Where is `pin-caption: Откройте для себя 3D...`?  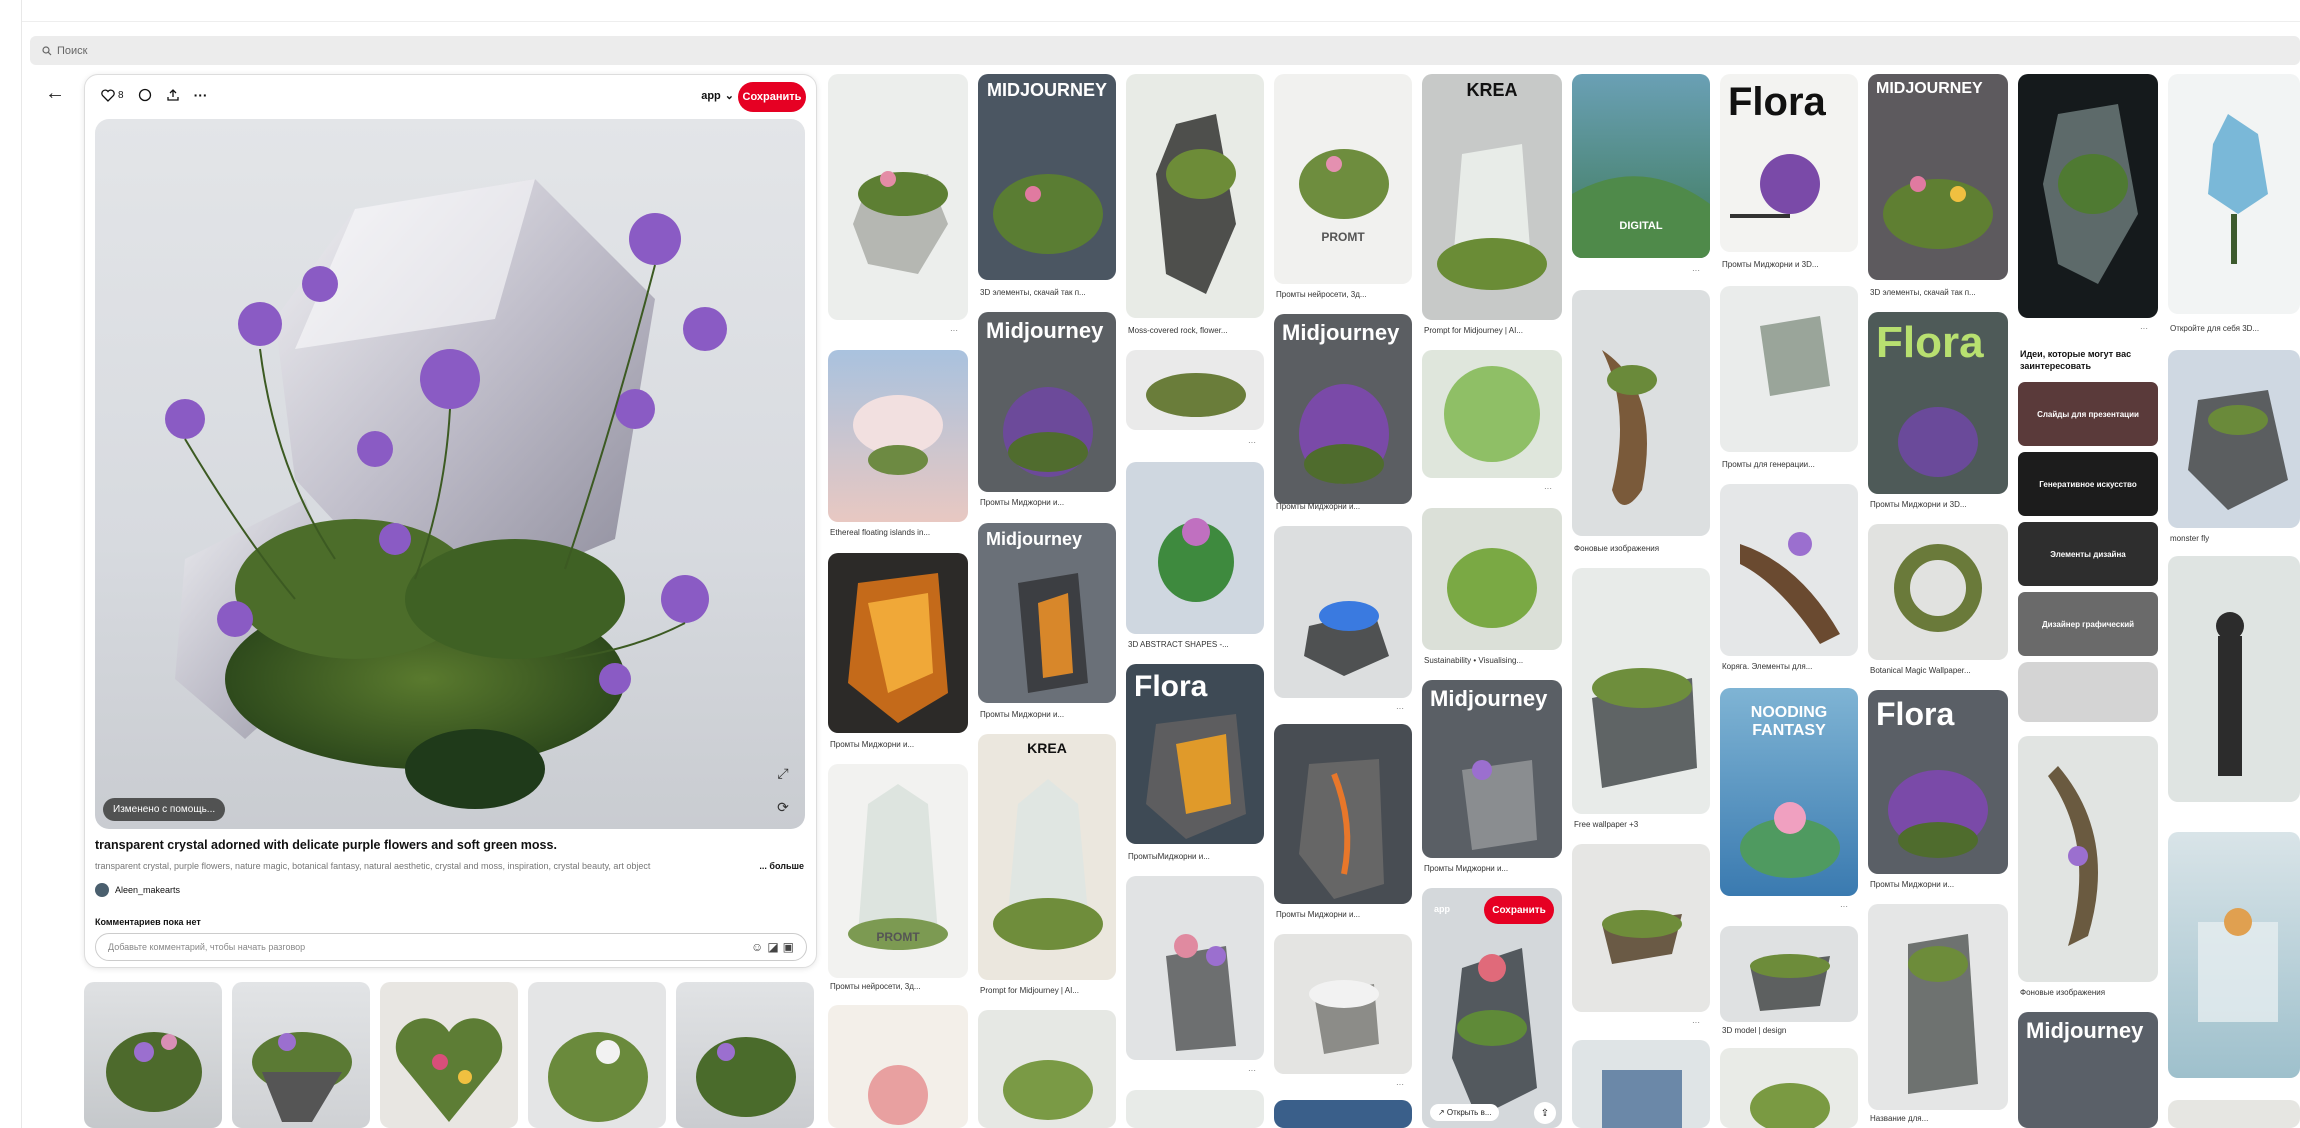
pin-caption: Откройте для себя 3D... is located at coordinates (2234, 328).